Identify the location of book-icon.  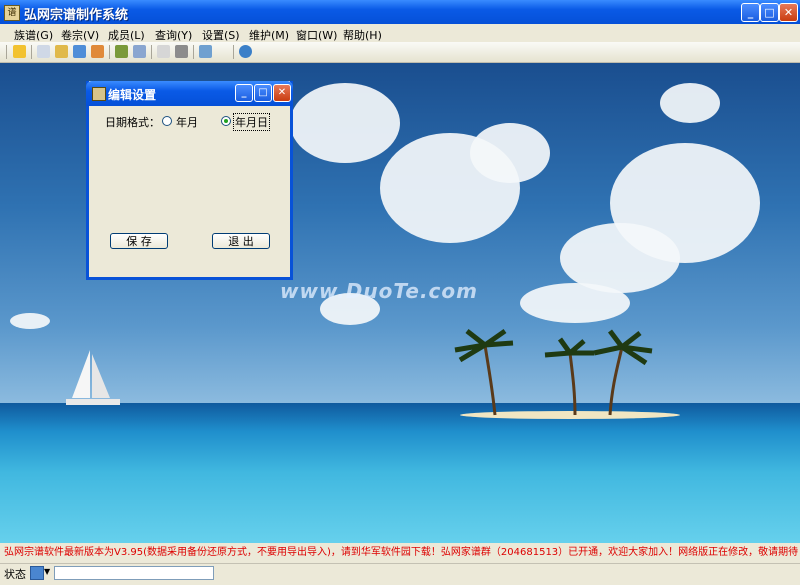
(61, 51).